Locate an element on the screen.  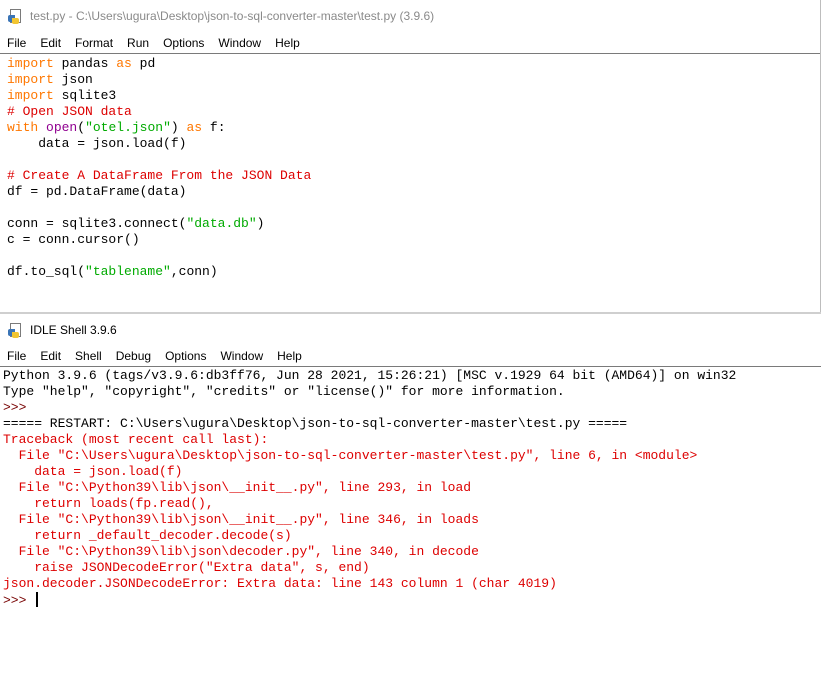
editor-menu-run: Run is located at coordinates (138, 43).